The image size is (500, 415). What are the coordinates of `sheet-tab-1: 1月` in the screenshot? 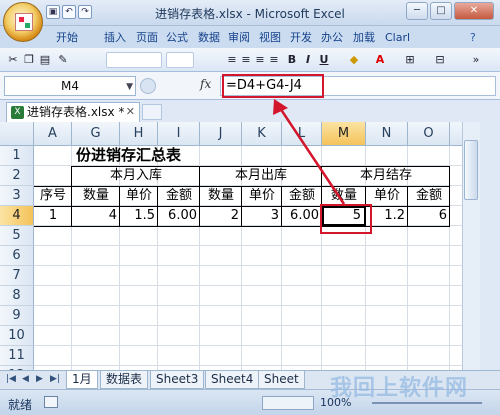 It's located at (82, 380).